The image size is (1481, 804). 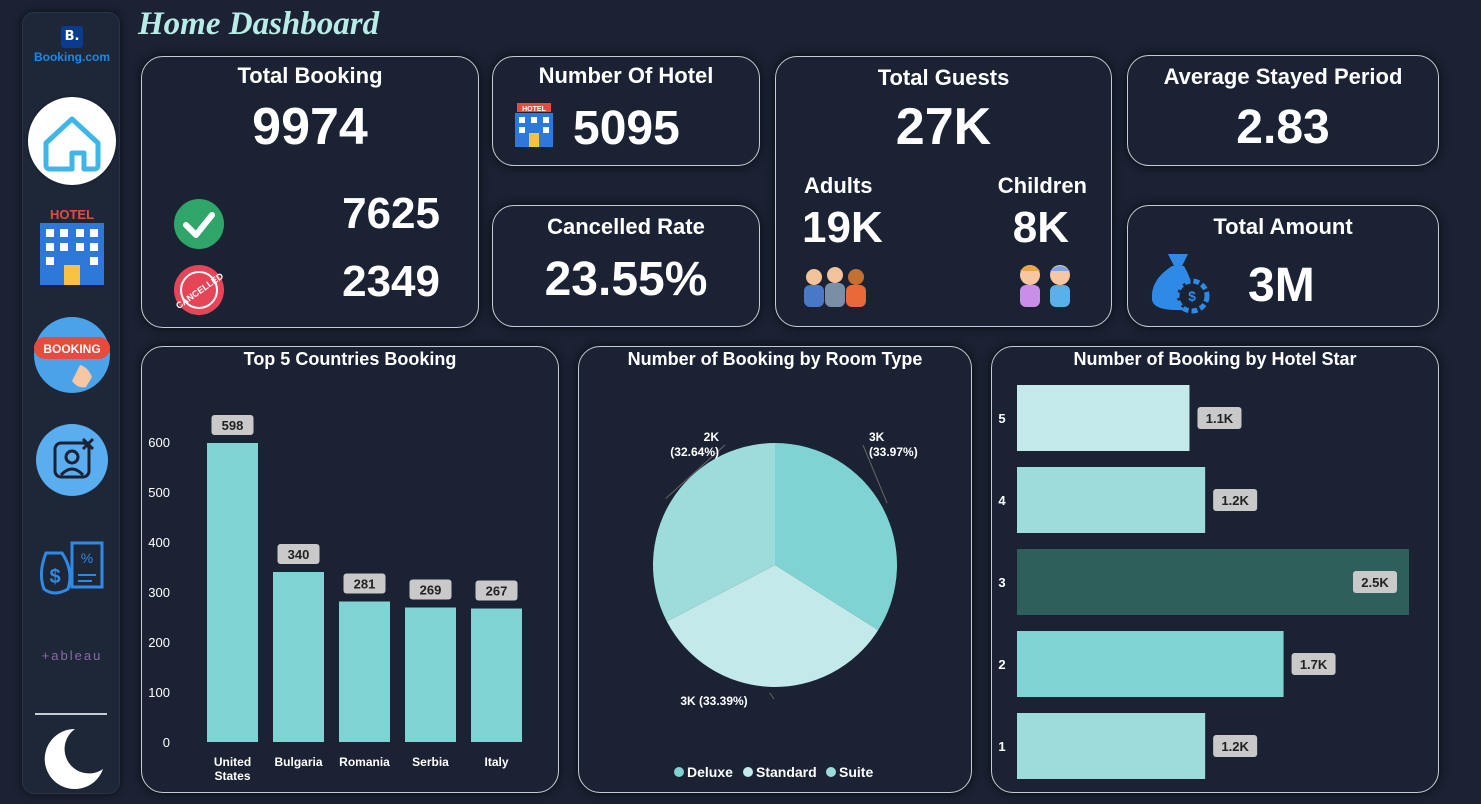 What do you see at coordinates (534, 125) in the screenshot?
I see `hotel-building-icon: HOTEL` at bounding box center [534, 125].